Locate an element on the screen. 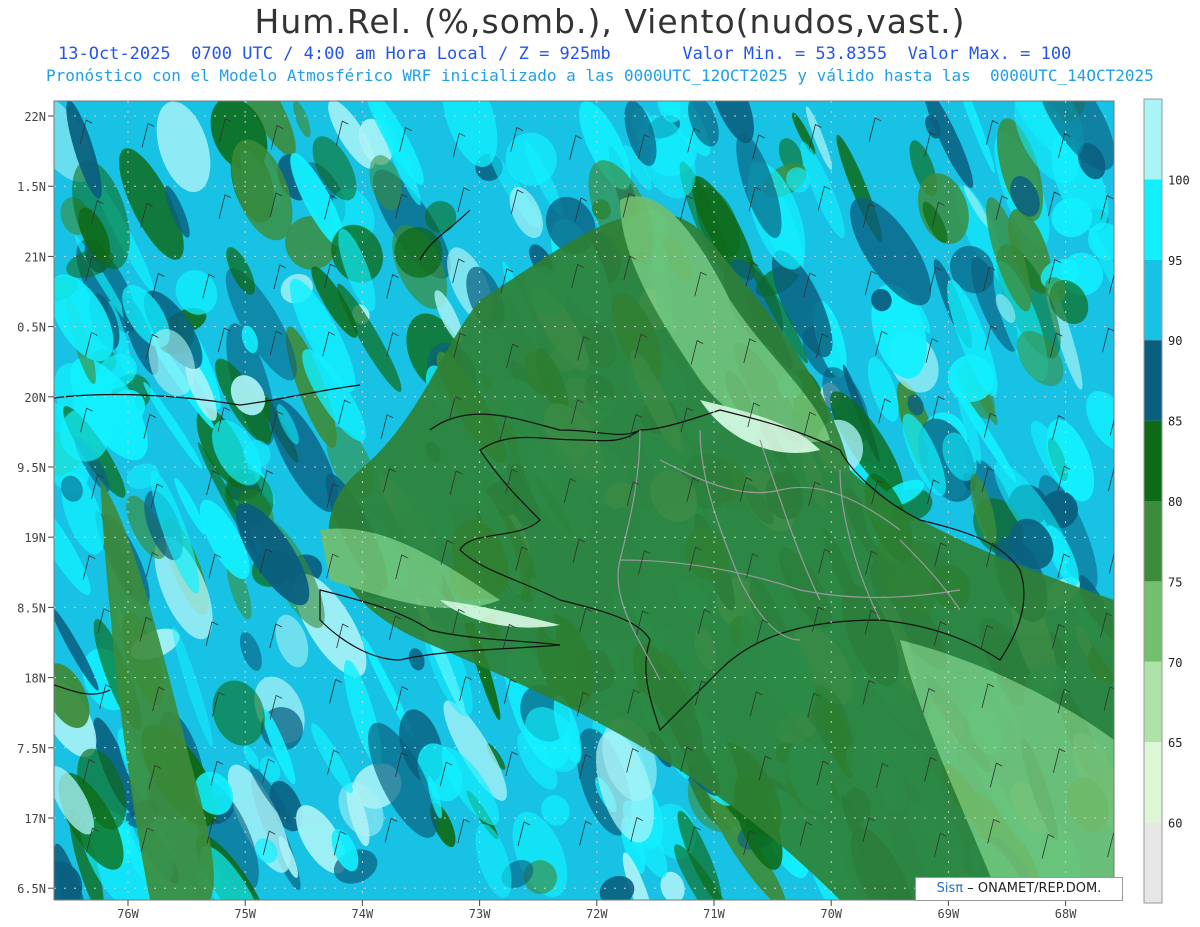 Image resolution: width=1200 pixels, height=927 pixels. colorbar-label: 80 is located at coordinates (1175, 502).